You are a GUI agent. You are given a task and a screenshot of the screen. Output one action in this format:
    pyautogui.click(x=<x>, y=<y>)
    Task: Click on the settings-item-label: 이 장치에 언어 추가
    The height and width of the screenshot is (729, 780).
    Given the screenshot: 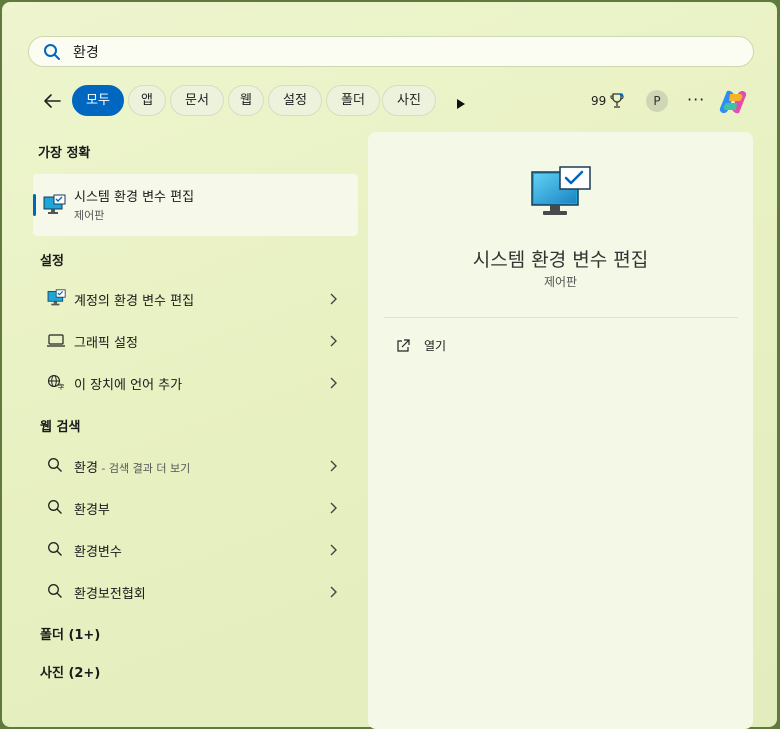 What is the action you would take?
    pyautogui.click(x=128, y=385)
    